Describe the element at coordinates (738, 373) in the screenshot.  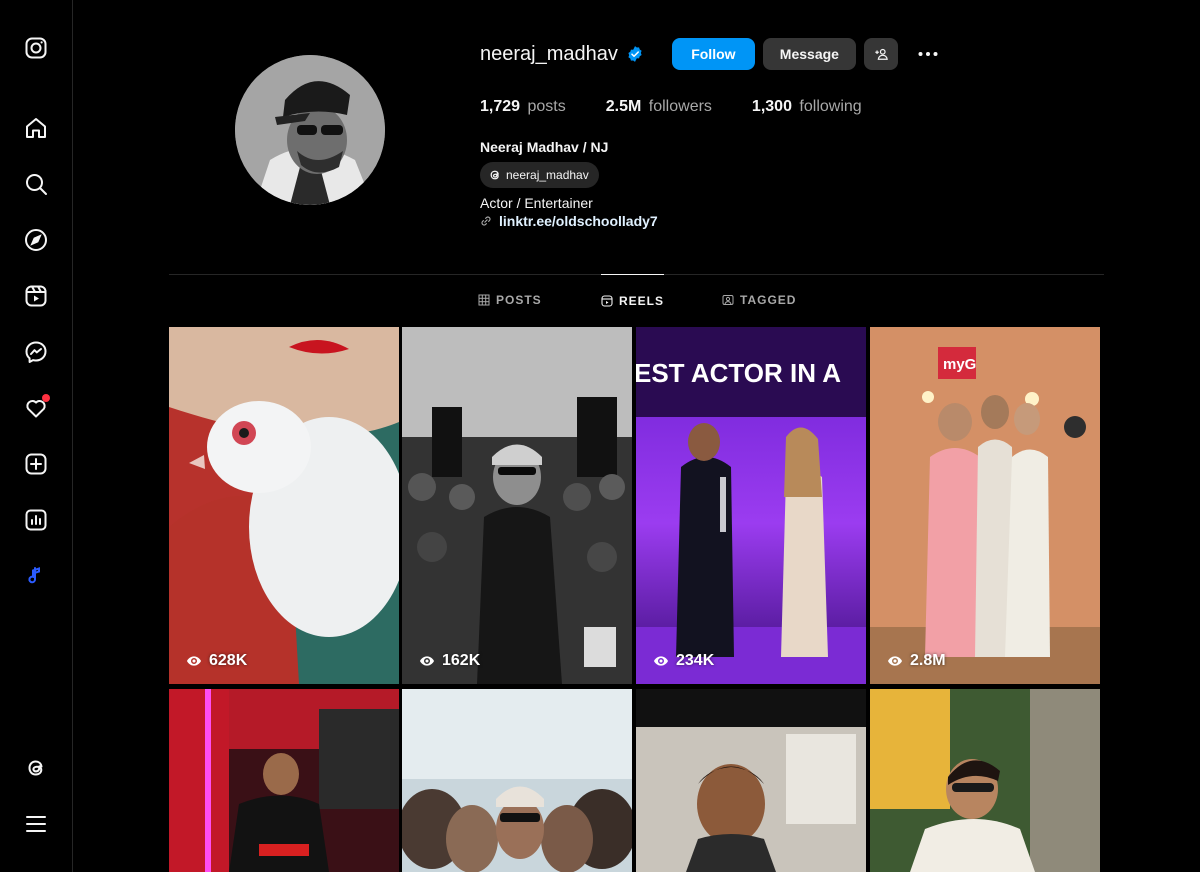
I see `award-banner-text: EST ACTOR IN A` at that location.